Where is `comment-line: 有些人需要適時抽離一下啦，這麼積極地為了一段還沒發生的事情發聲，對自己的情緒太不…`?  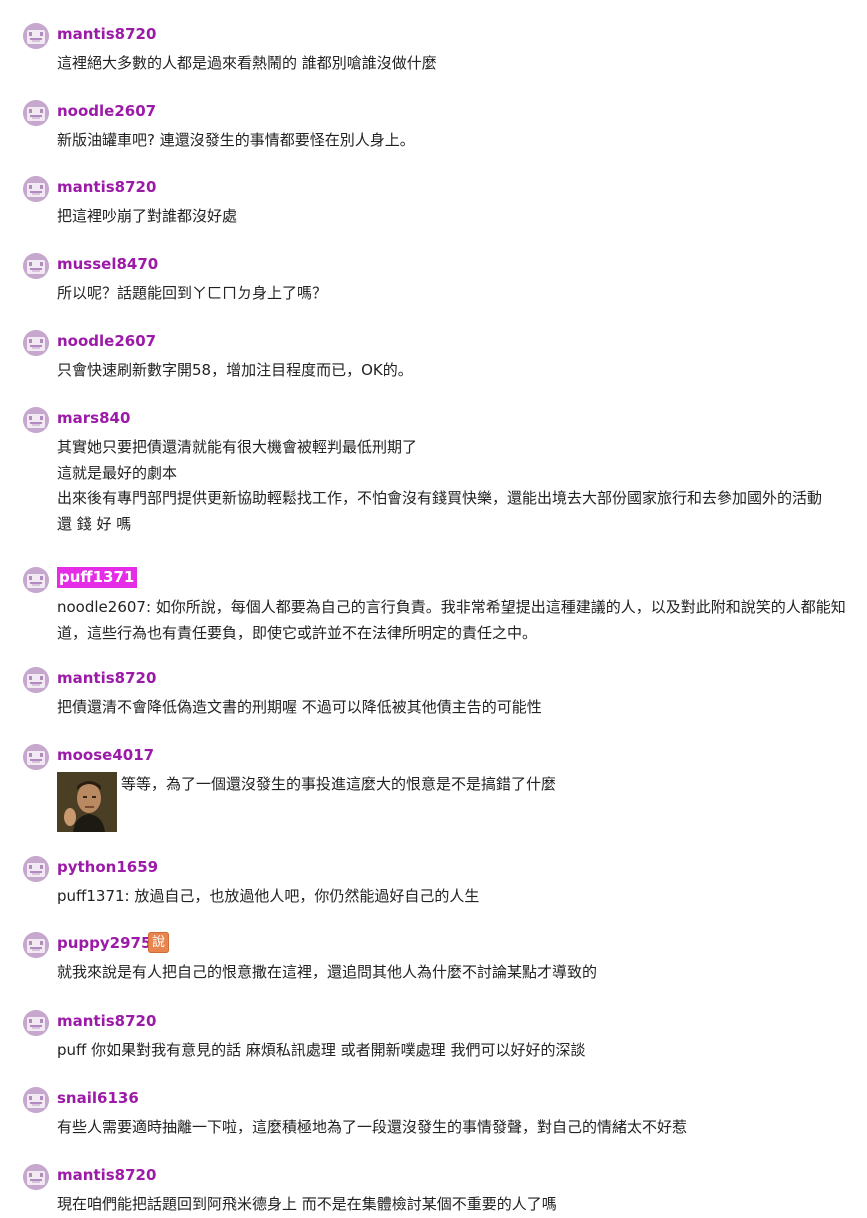
comment-line: 有些人需要適時抽離一下啦，這麼積極地為了一段還沒發生的事情發聲，對自己的情緒太不… is located at coordinates (372, 1127).